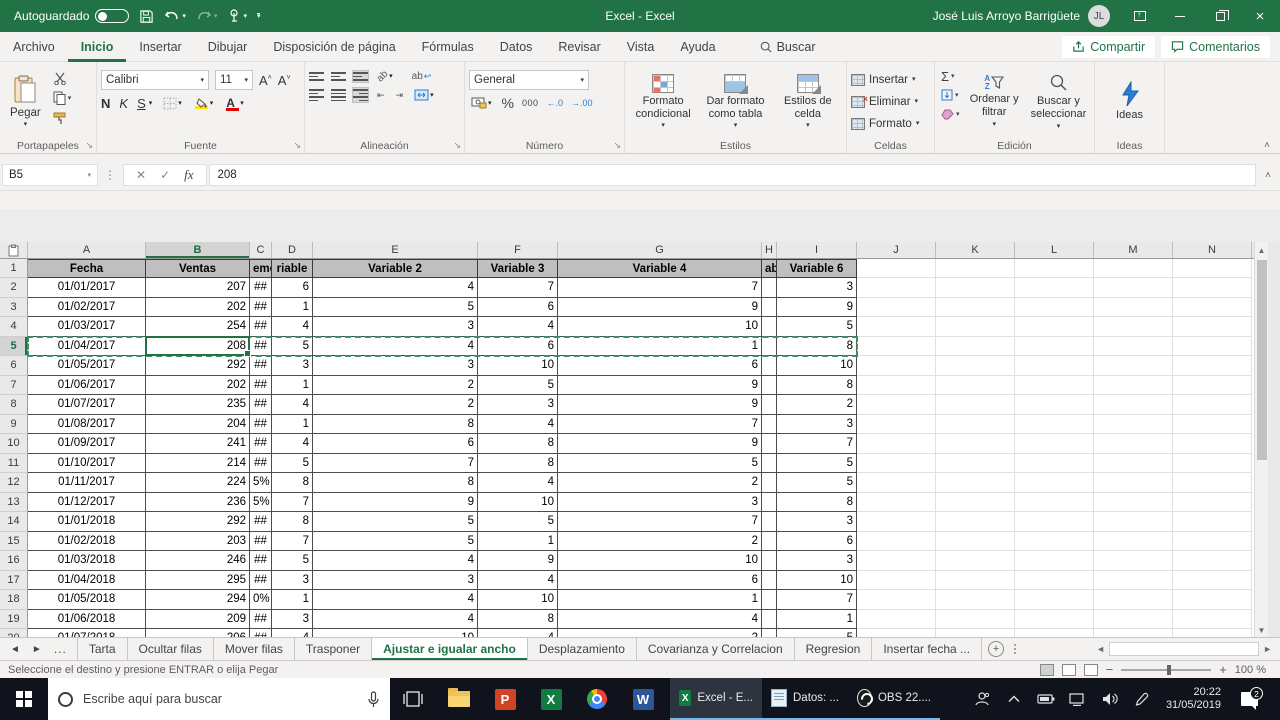  What do you see at coordinates (518, 600) in the screenshot?
I see `cell-F18: 10` at bounding box center [518, 600].